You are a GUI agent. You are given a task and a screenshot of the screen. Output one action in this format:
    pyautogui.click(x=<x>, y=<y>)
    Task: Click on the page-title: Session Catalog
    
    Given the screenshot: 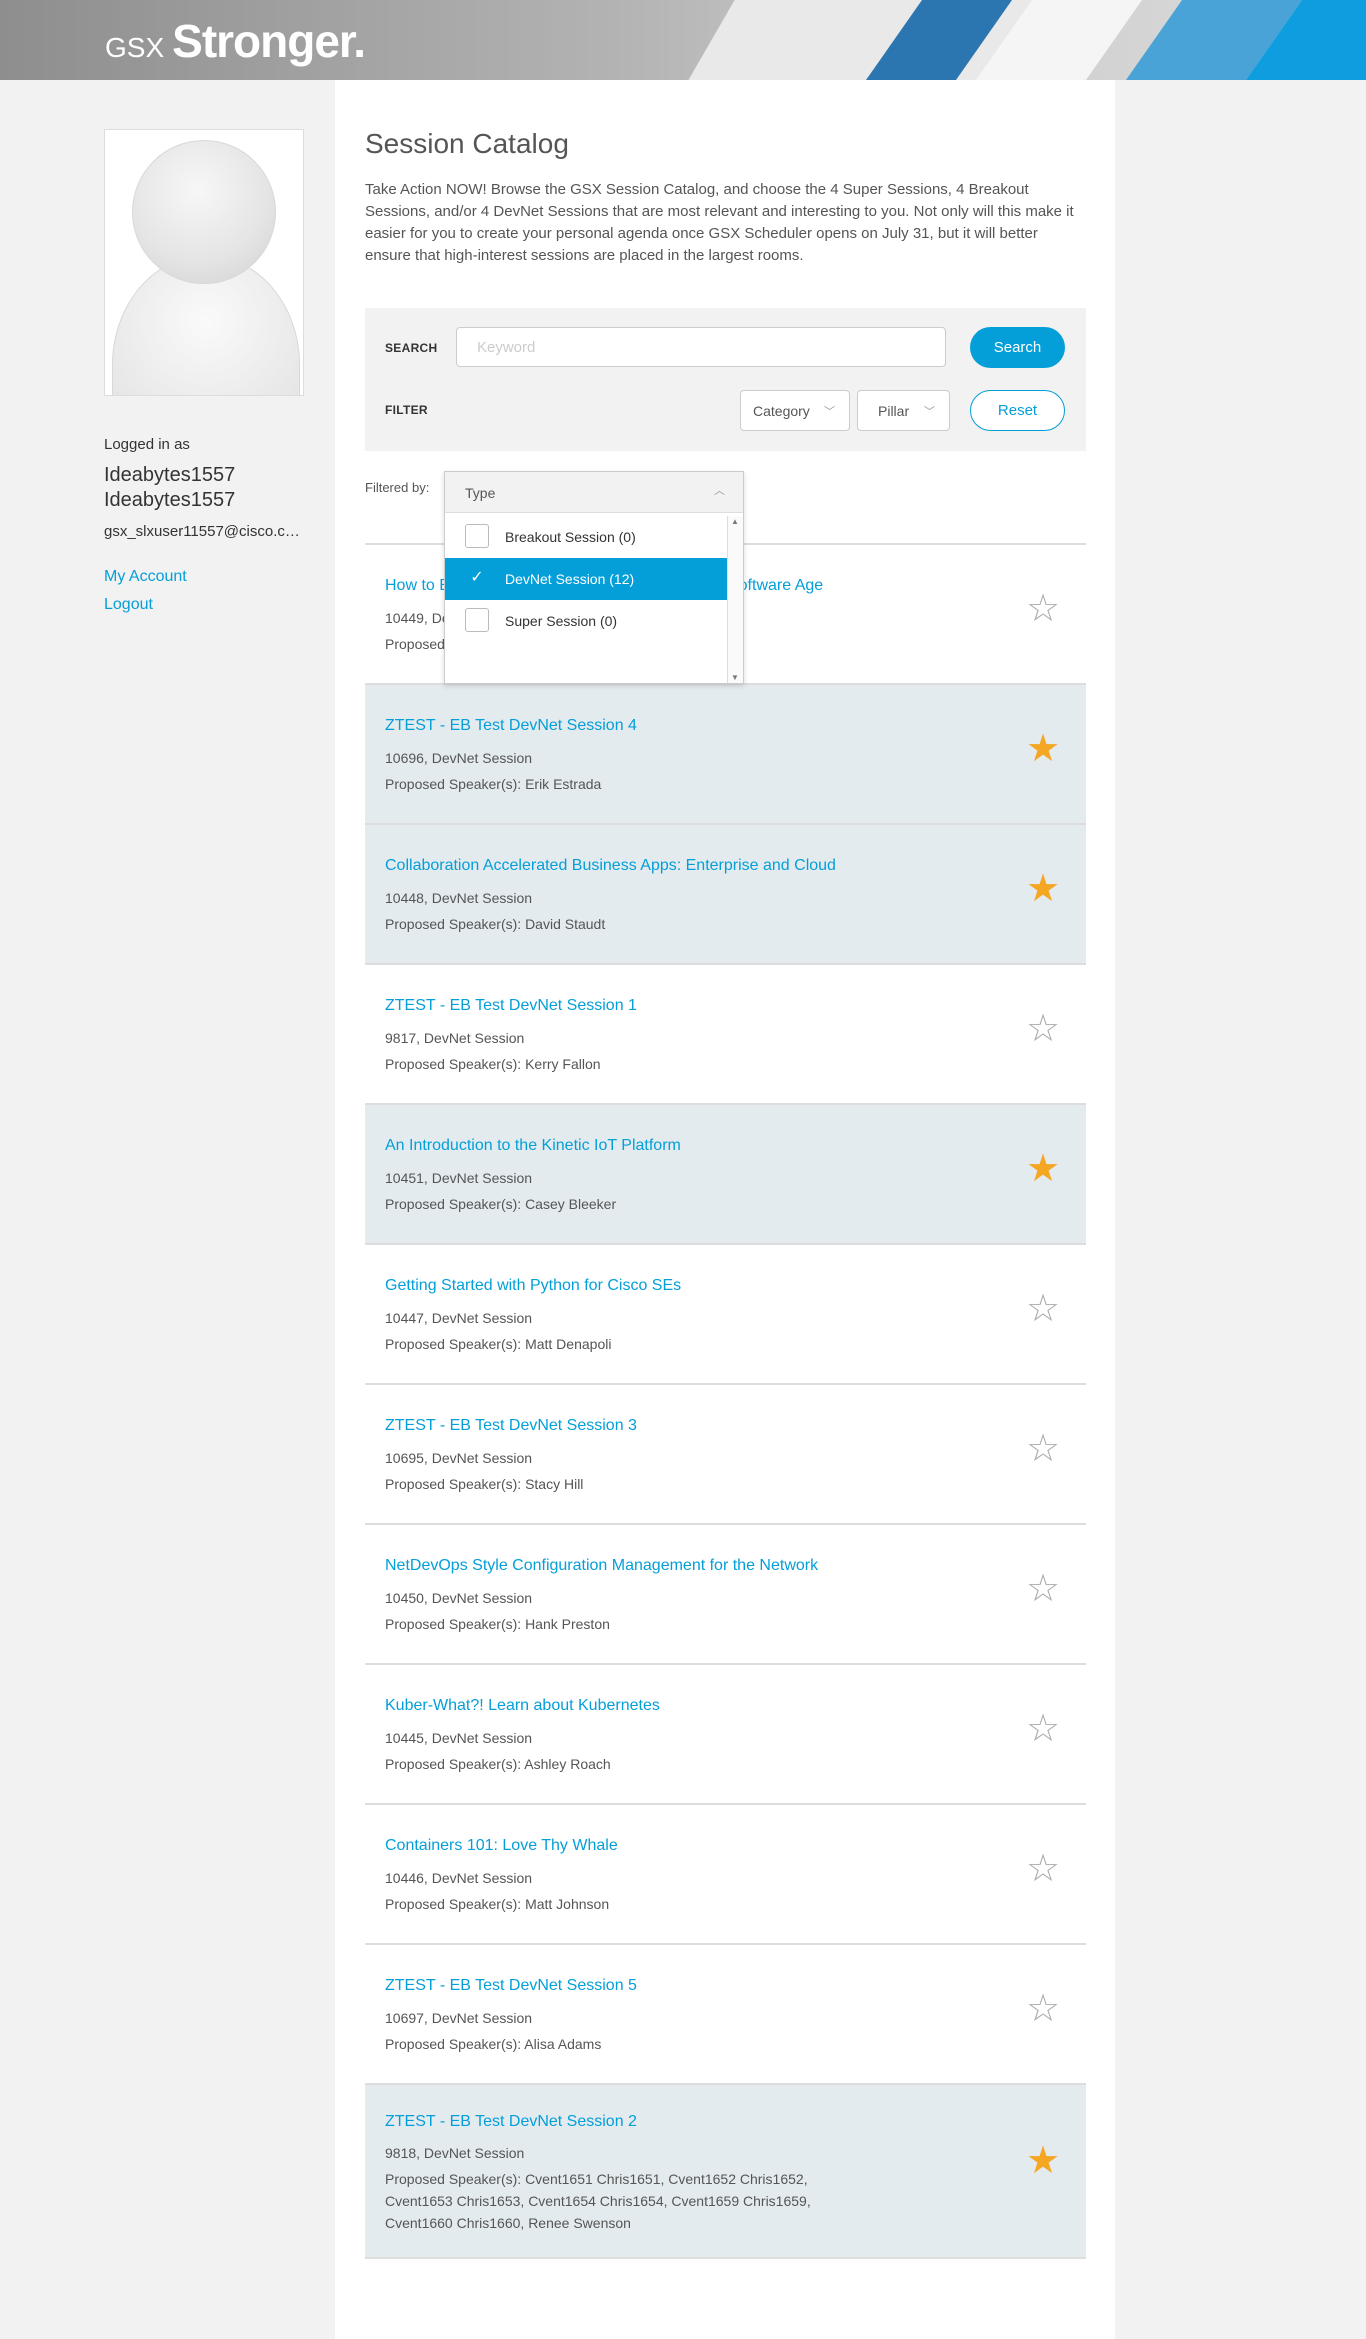 What is the action you would take?
    pyautogui.click(x=467, y=143)
    